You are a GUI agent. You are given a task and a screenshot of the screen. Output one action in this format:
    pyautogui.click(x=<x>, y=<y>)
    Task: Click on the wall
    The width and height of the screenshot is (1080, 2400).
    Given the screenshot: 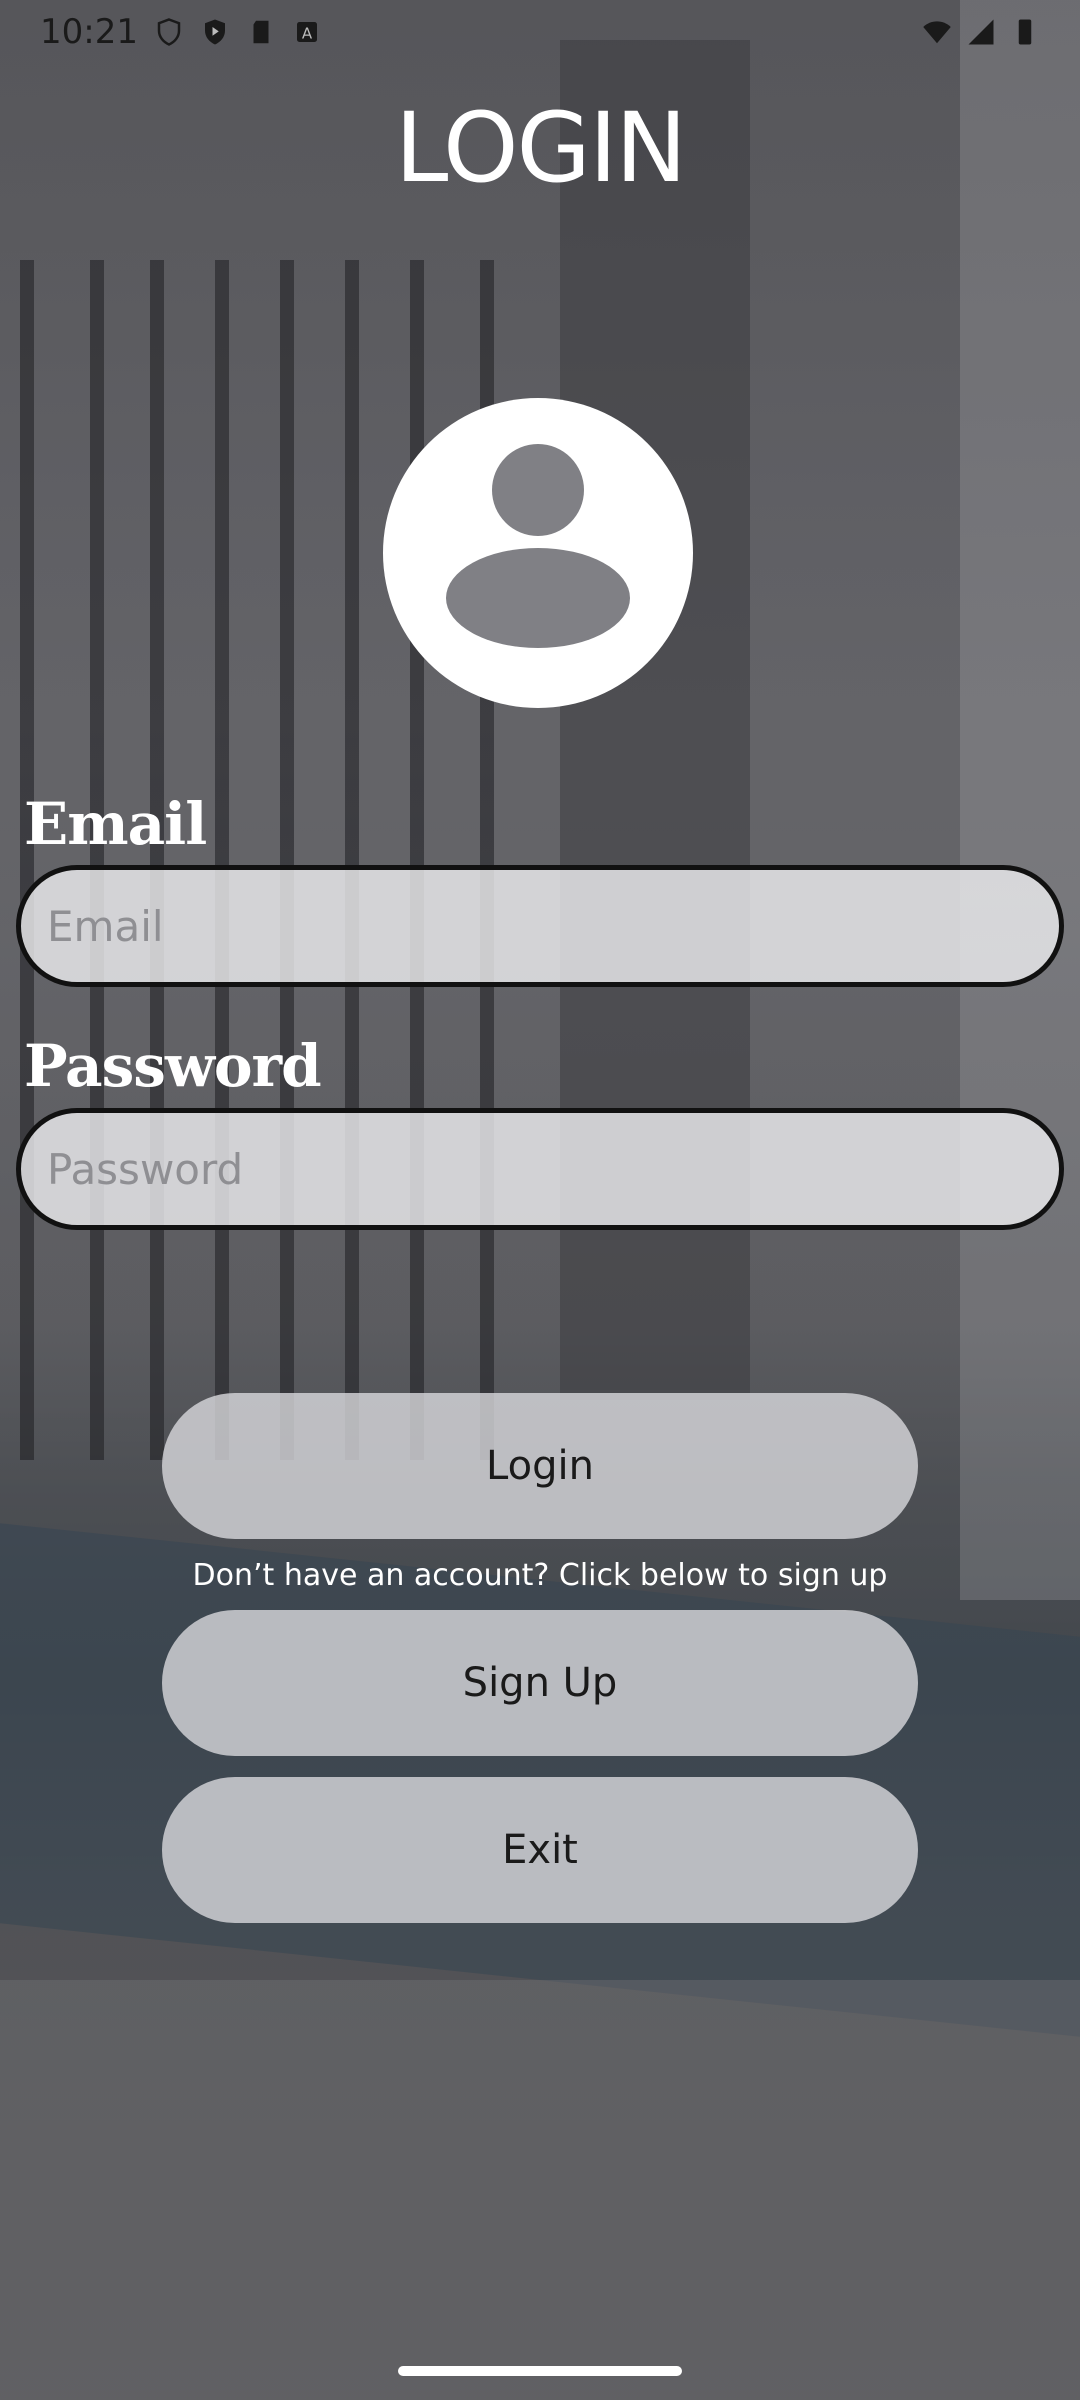 What is the action you would take?
    pyautogui.click(x=1020, y=800)
    